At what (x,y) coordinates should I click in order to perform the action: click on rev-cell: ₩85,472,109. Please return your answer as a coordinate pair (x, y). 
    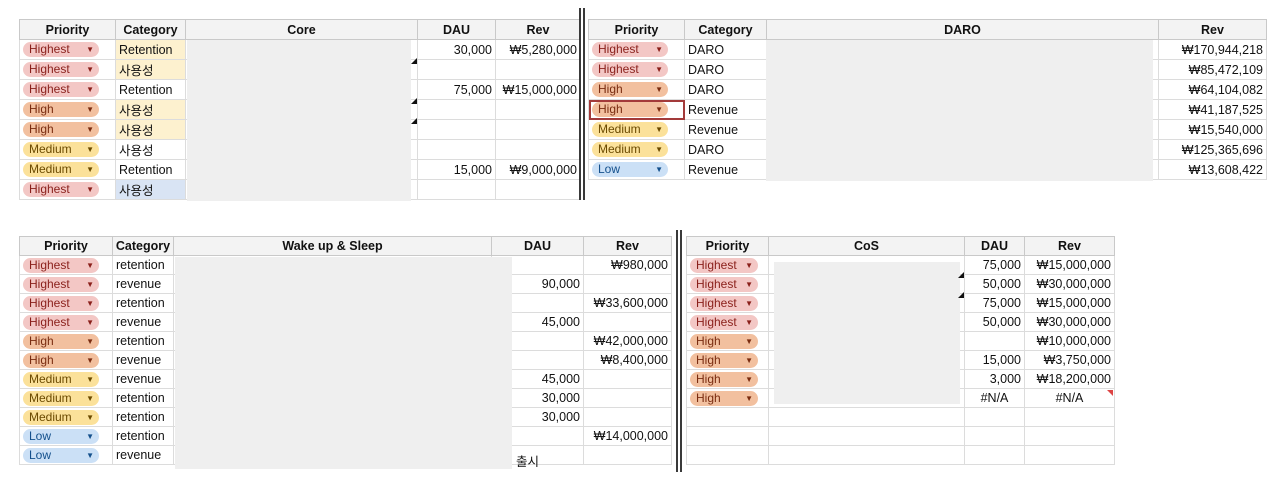
    Looking at the image, I should click on (1212, 69).